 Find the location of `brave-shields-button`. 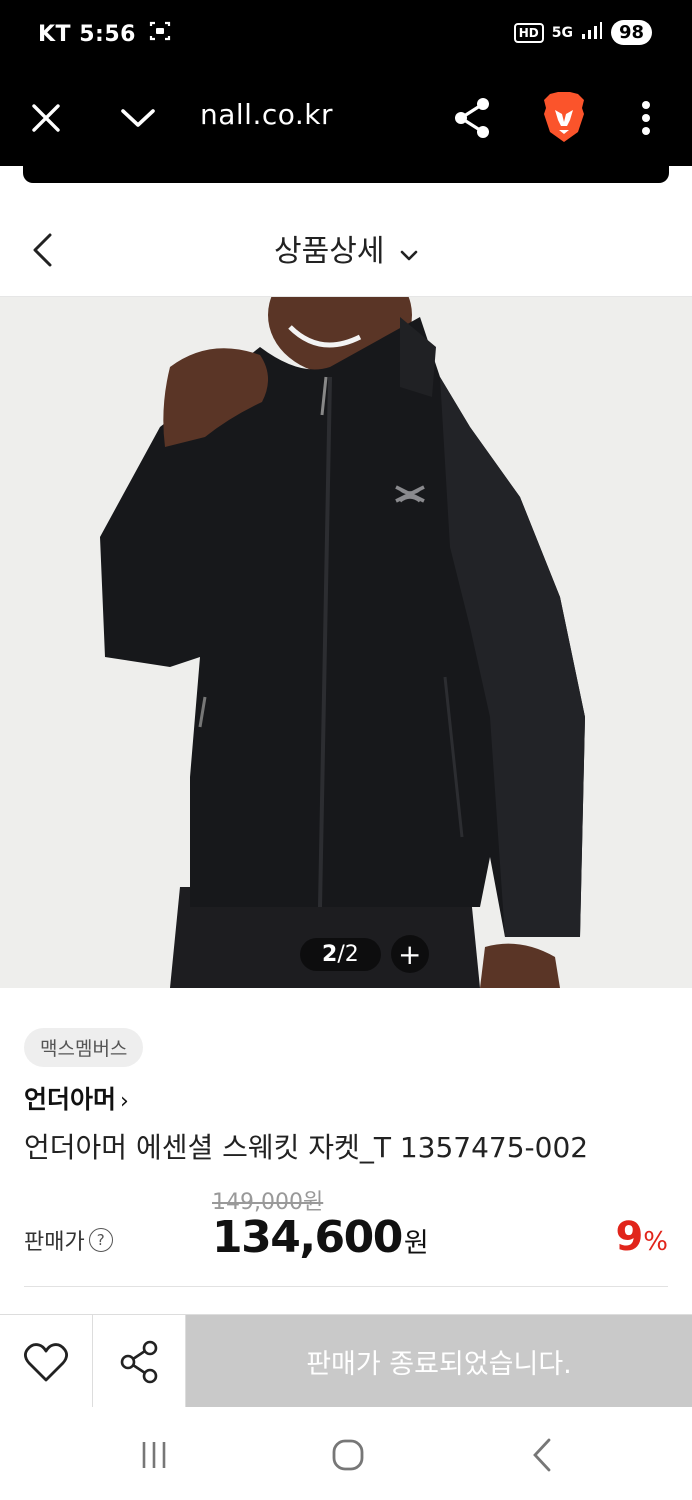

brave-shields-button is located at coordinates (564, 117).